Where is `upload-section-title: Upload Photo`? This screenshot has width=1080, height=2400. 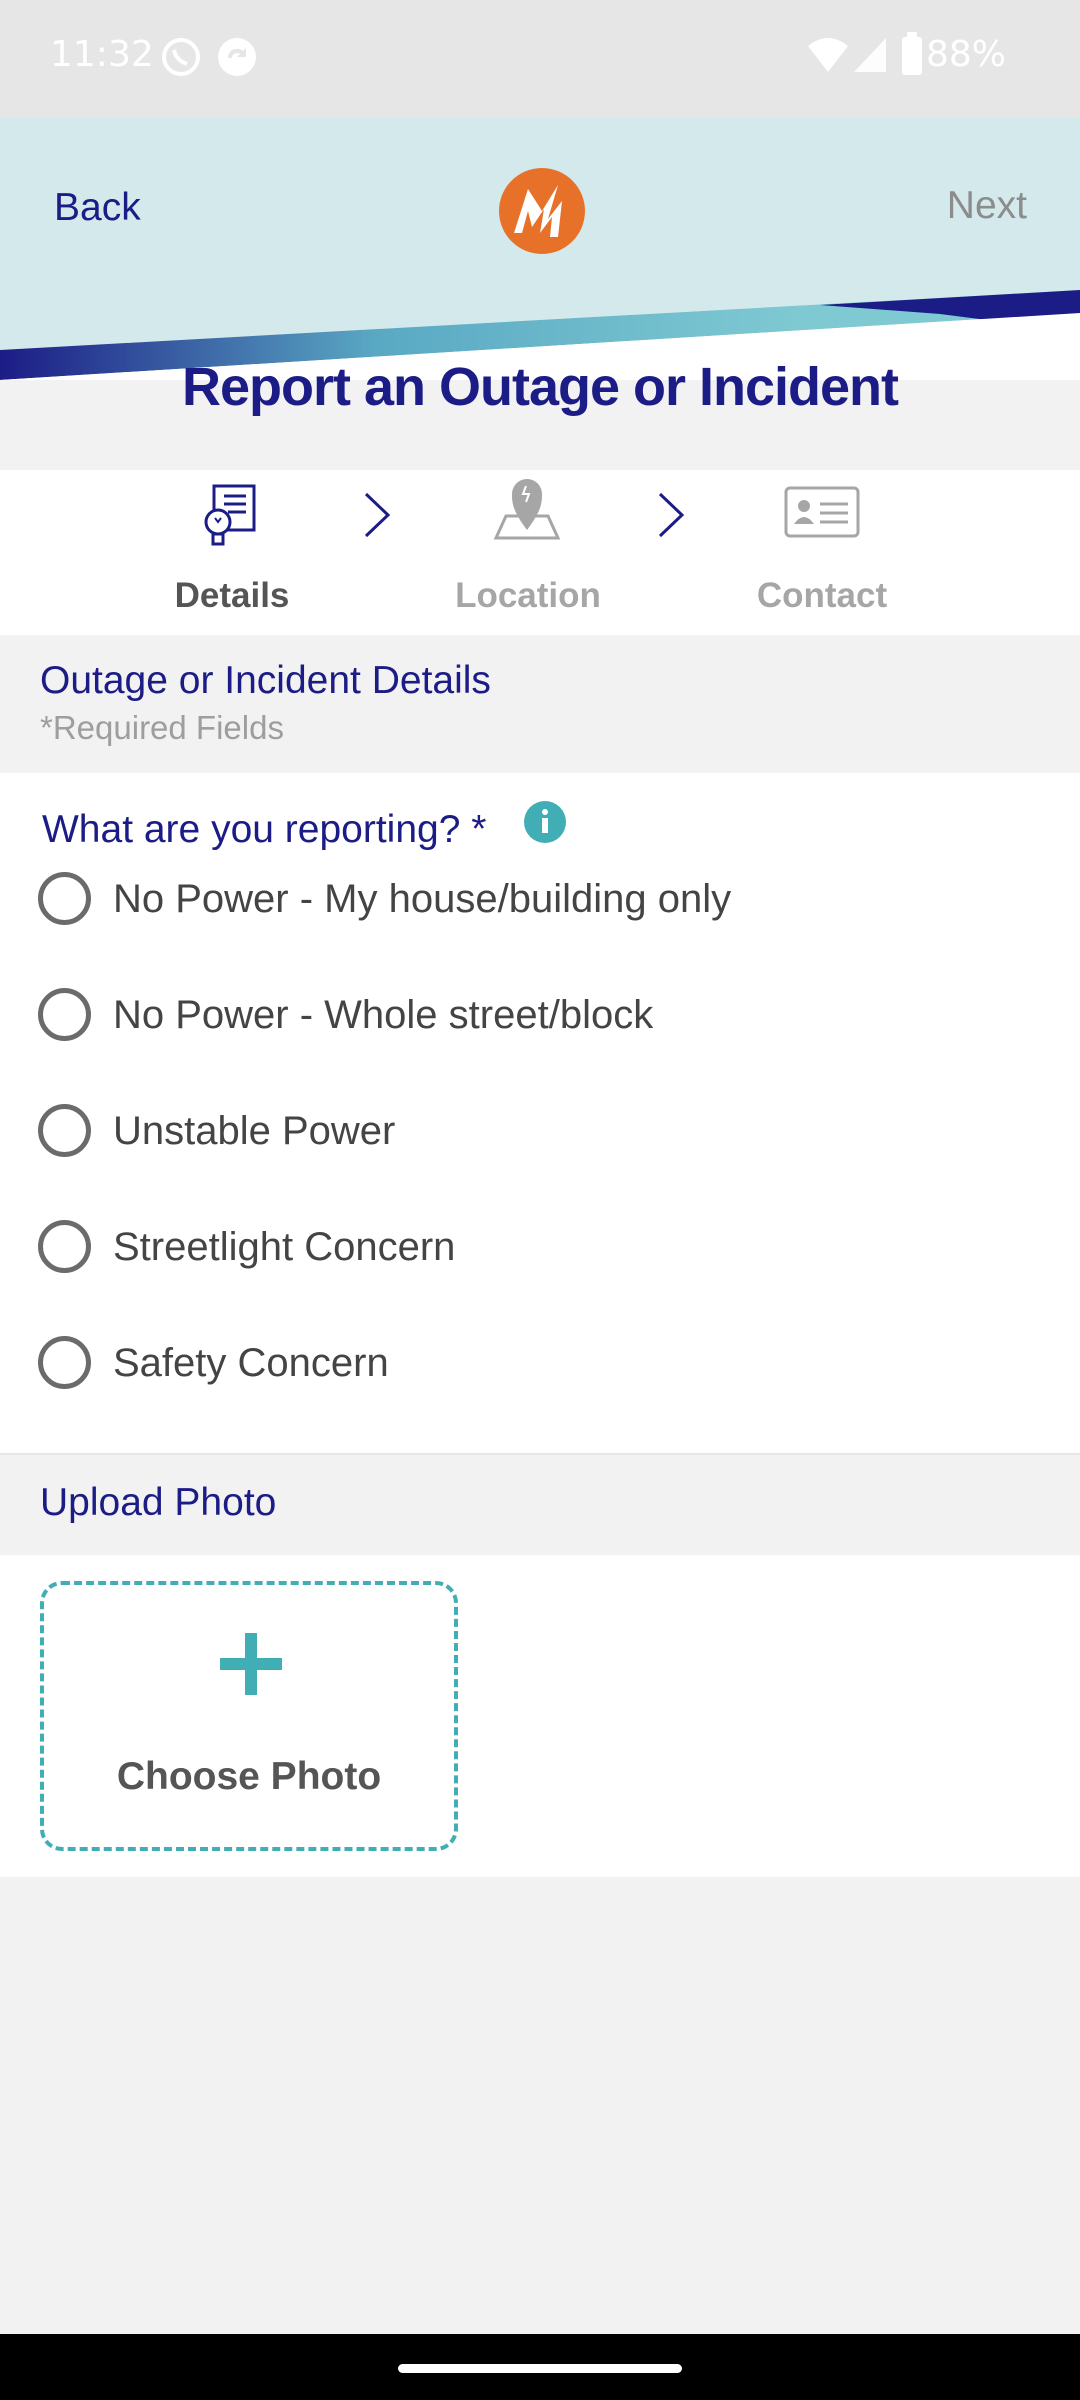
upload-section-title: Upload Photo is located at coordinates (158, 1502).